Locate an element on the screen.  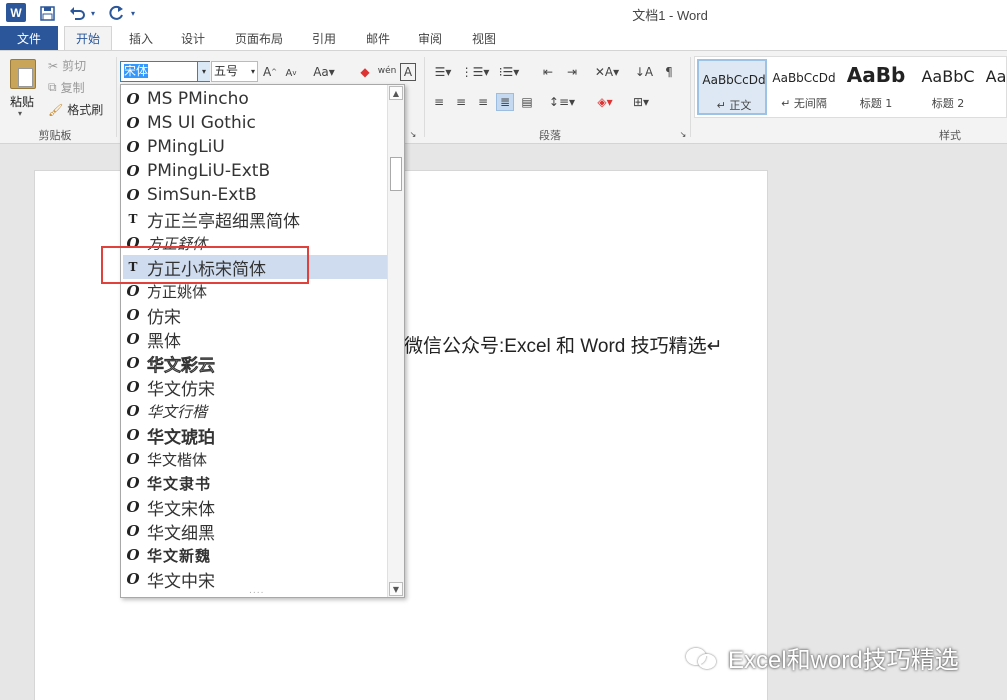
cut-button: ✂ 剪切 is located at coordinates (67, 65).